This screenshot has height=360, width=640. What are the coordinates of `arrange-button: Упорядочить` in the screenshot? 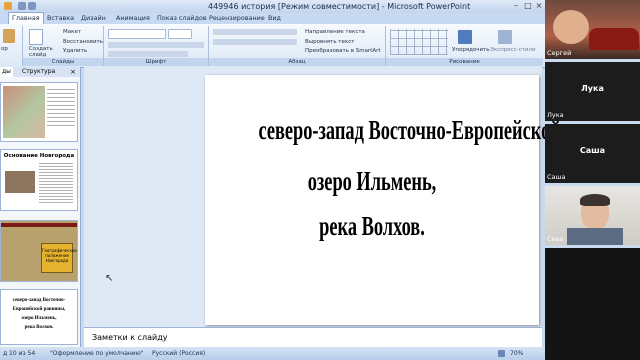 It's located at (471, 50).